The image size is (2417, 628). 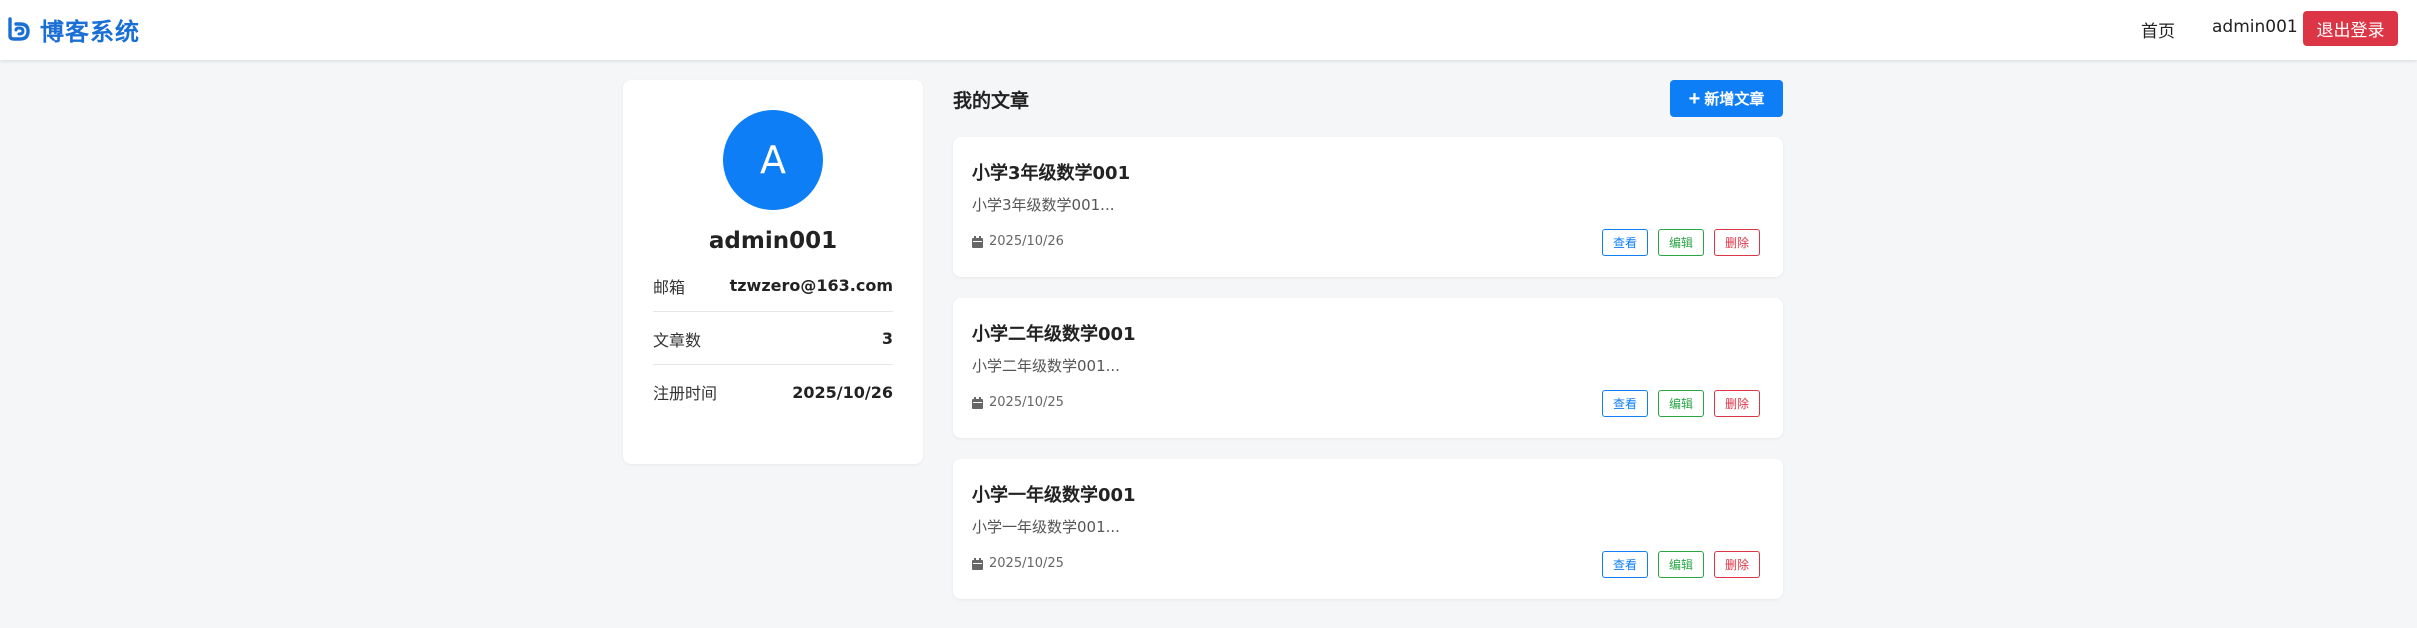 I want to click on logout-button: 退出登录, so click(x=2350, y=28).